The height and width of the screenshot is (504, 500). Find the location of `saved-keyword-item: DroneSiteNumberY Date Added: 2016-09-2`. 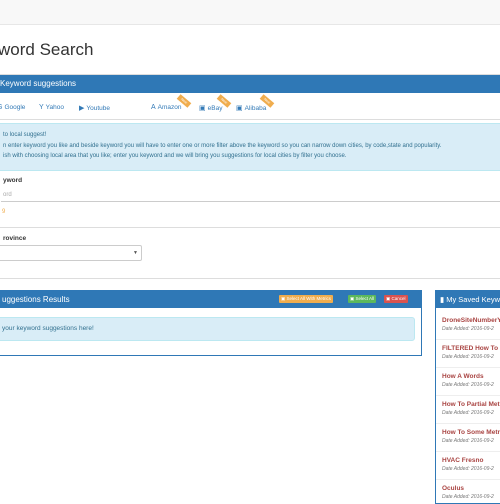

saved-keyword-item: DroneSiteNumberY Date Added: 2016-09-2 is located at coordinates (471, 324).